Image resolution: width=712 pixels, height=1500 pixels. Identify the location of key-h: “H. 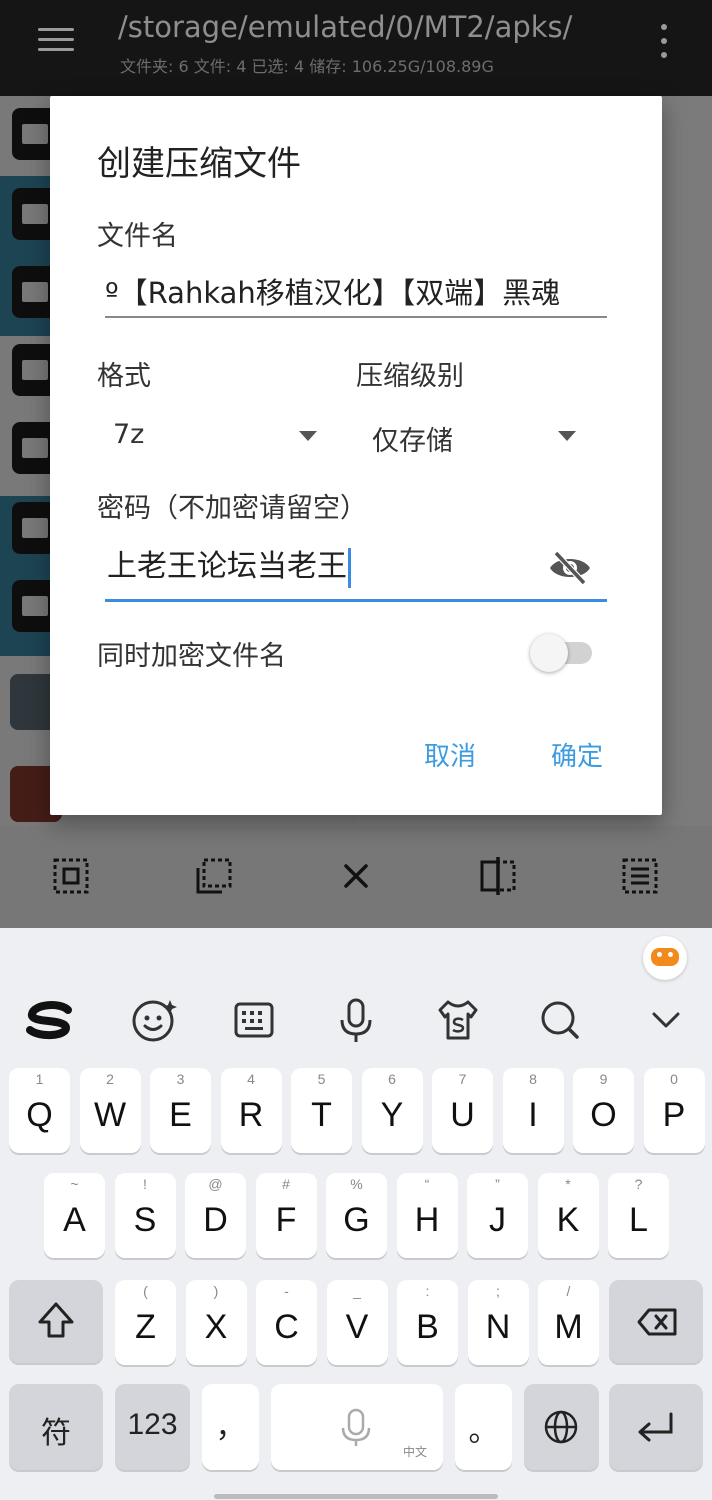
(427, 1215).